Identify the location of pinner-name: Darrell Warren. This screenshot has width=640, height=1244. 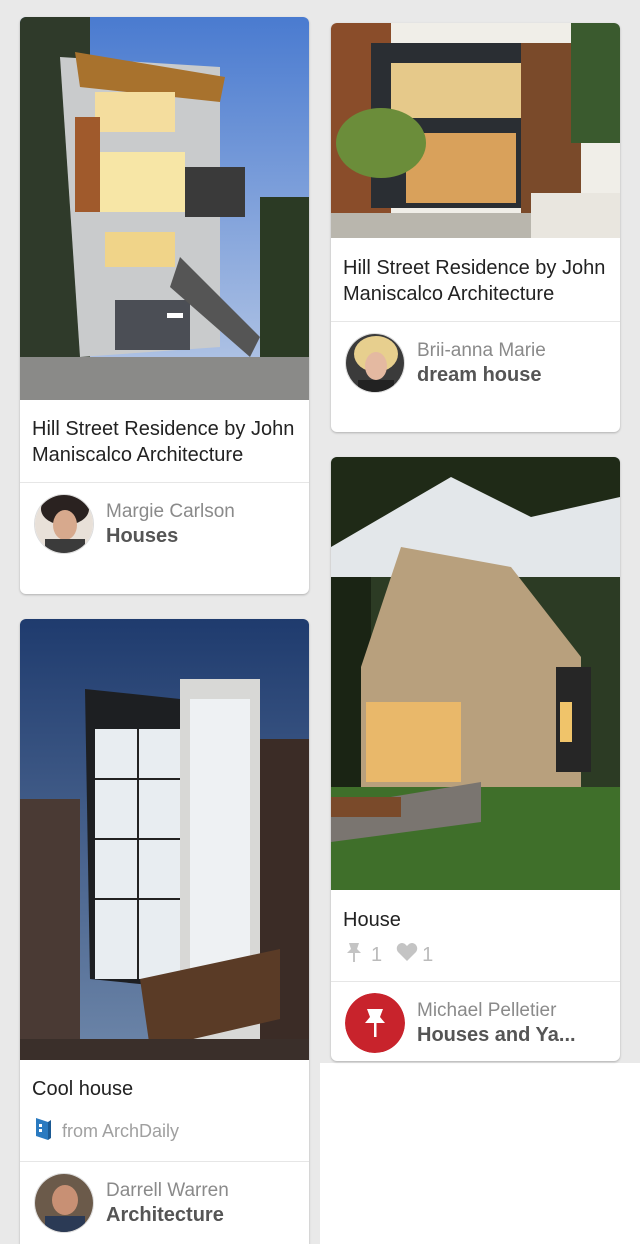
(167, 1190).